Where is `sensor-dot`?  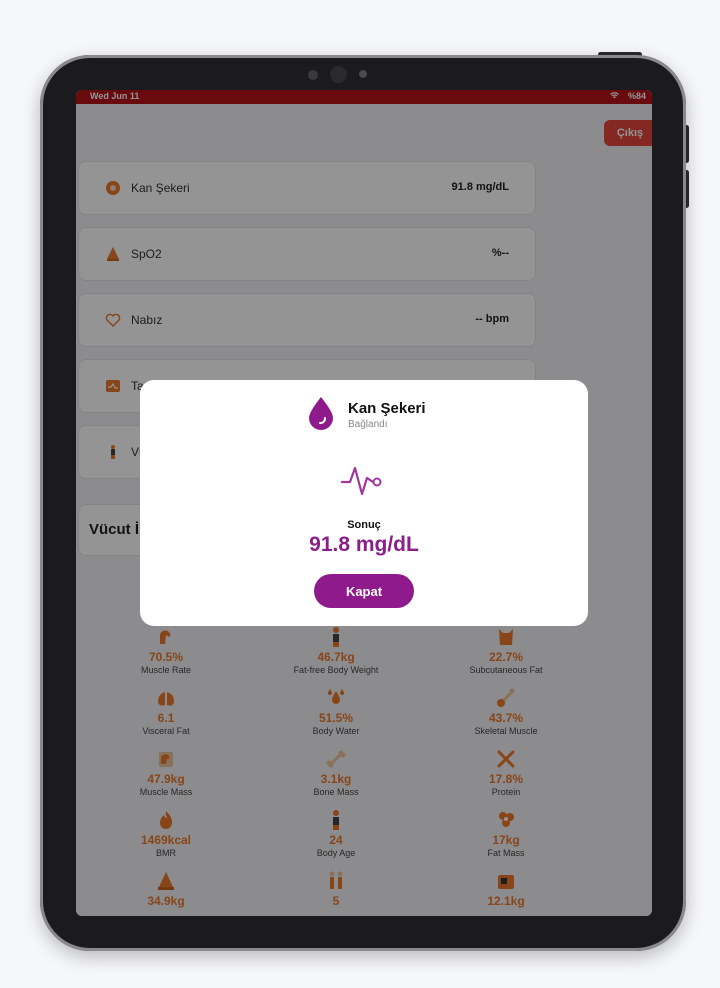 sensor-dot is located at coordinates (313, 75).